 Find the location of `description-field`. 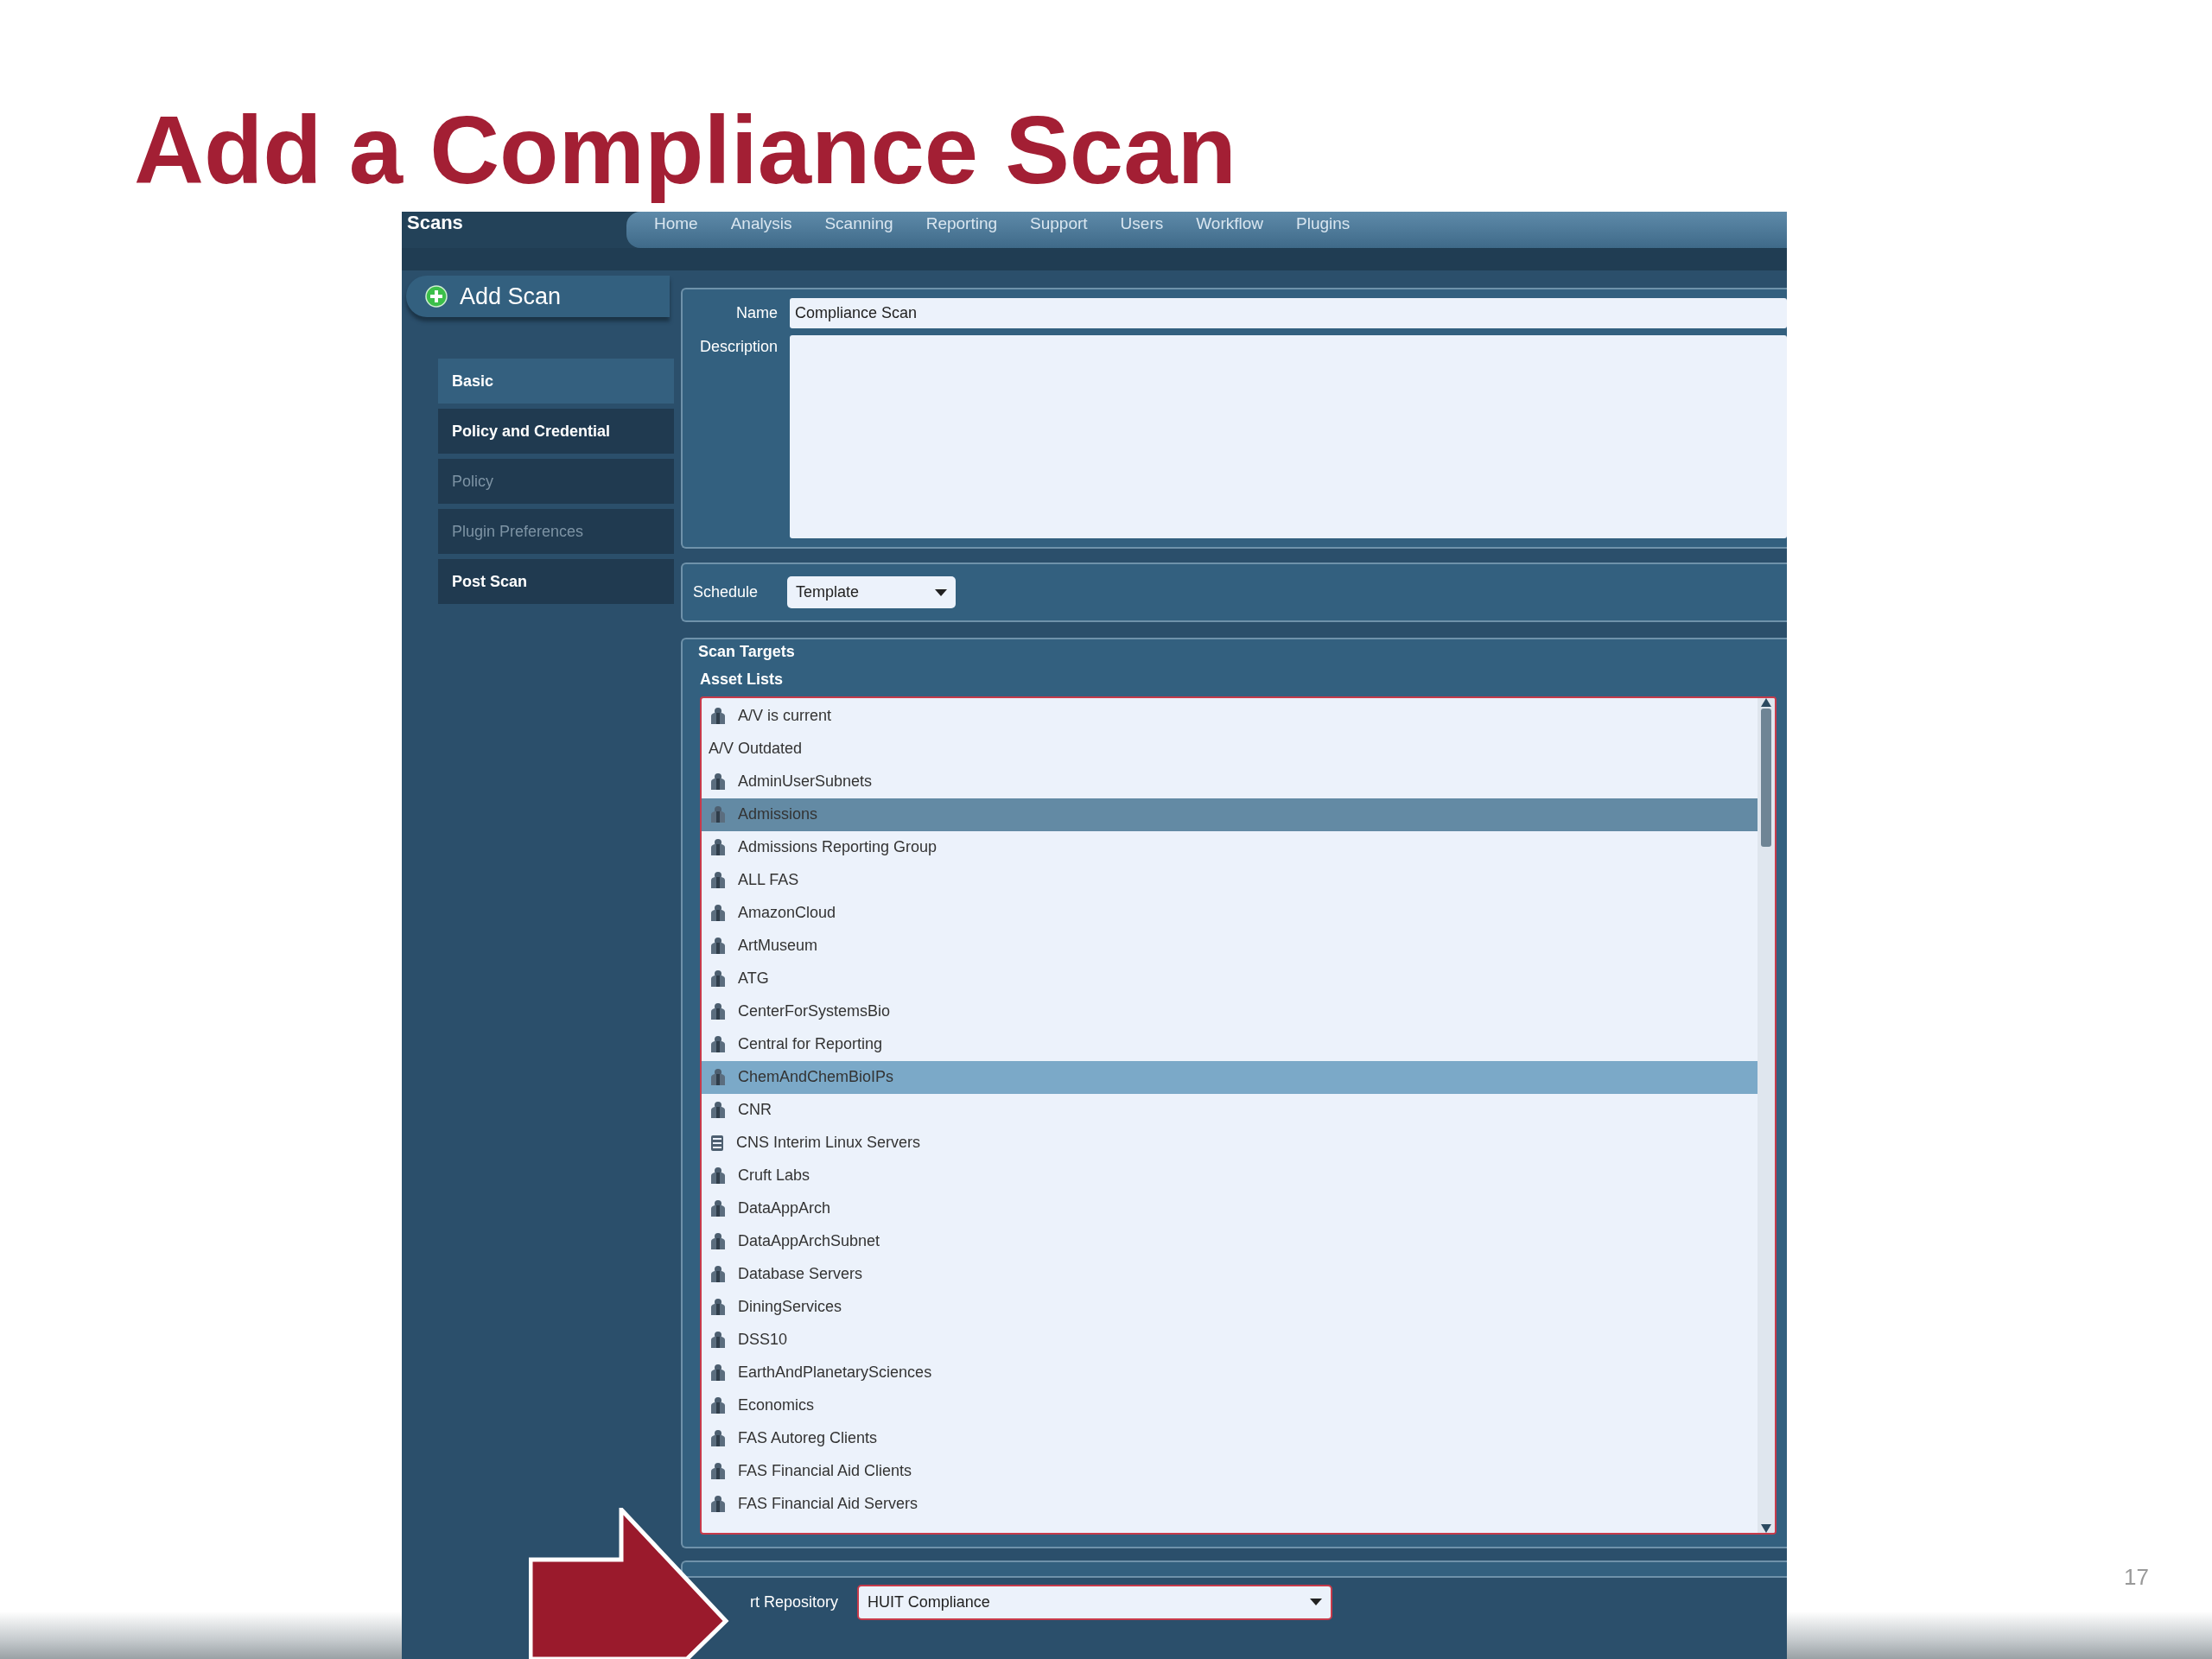

description-field is located at coordinates (1288, 436).